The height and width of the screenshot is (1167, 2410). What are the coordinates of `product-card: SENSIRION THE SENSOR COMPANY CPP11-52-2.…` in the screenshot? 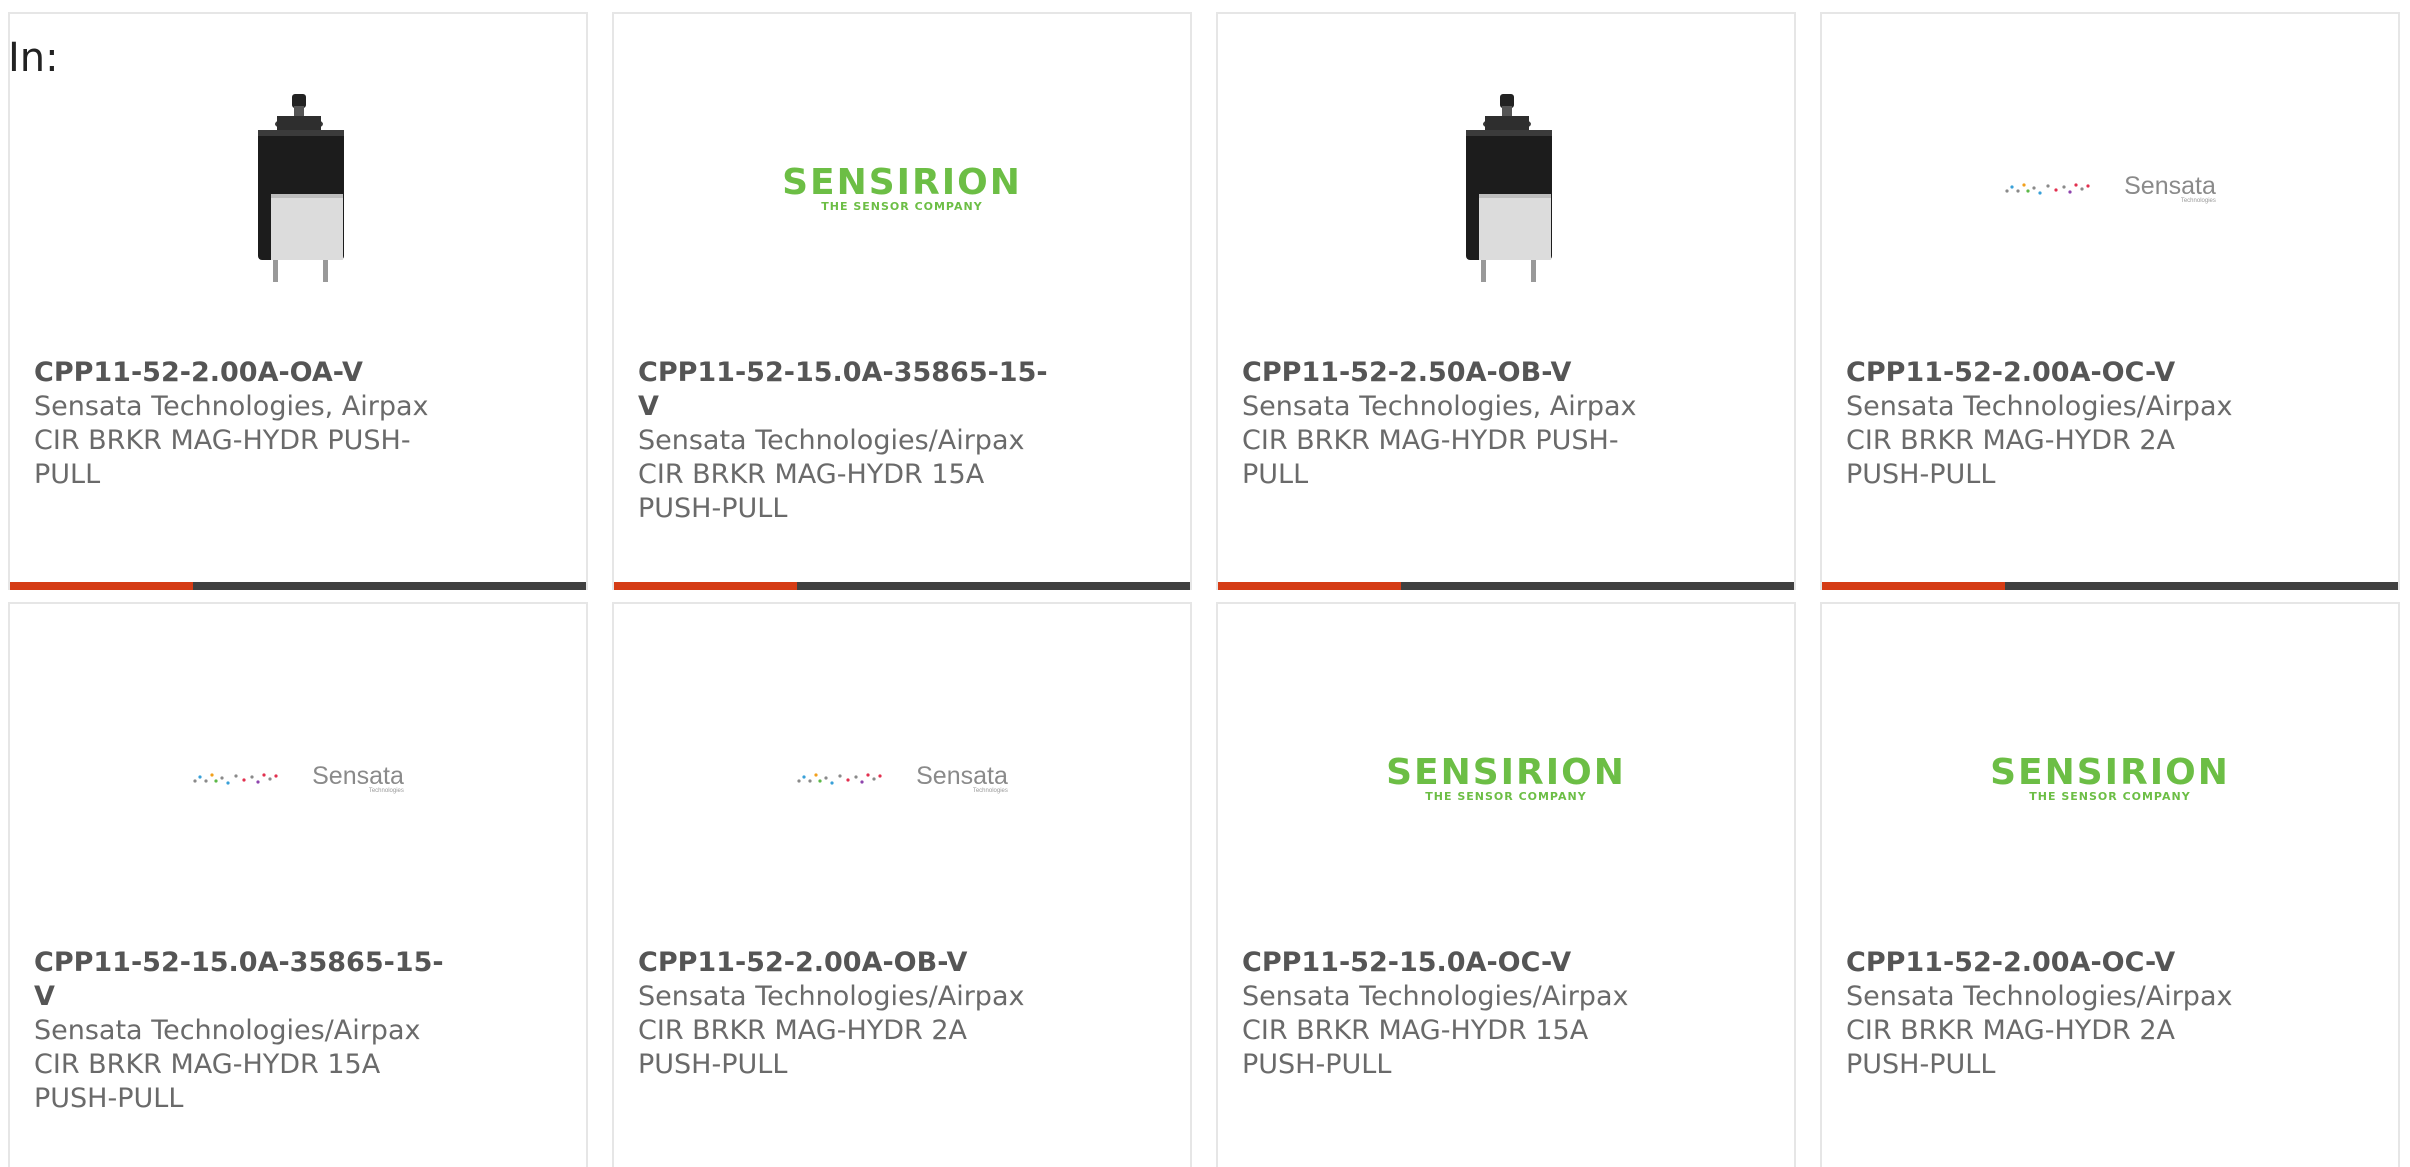 It's located at (2110, 884).